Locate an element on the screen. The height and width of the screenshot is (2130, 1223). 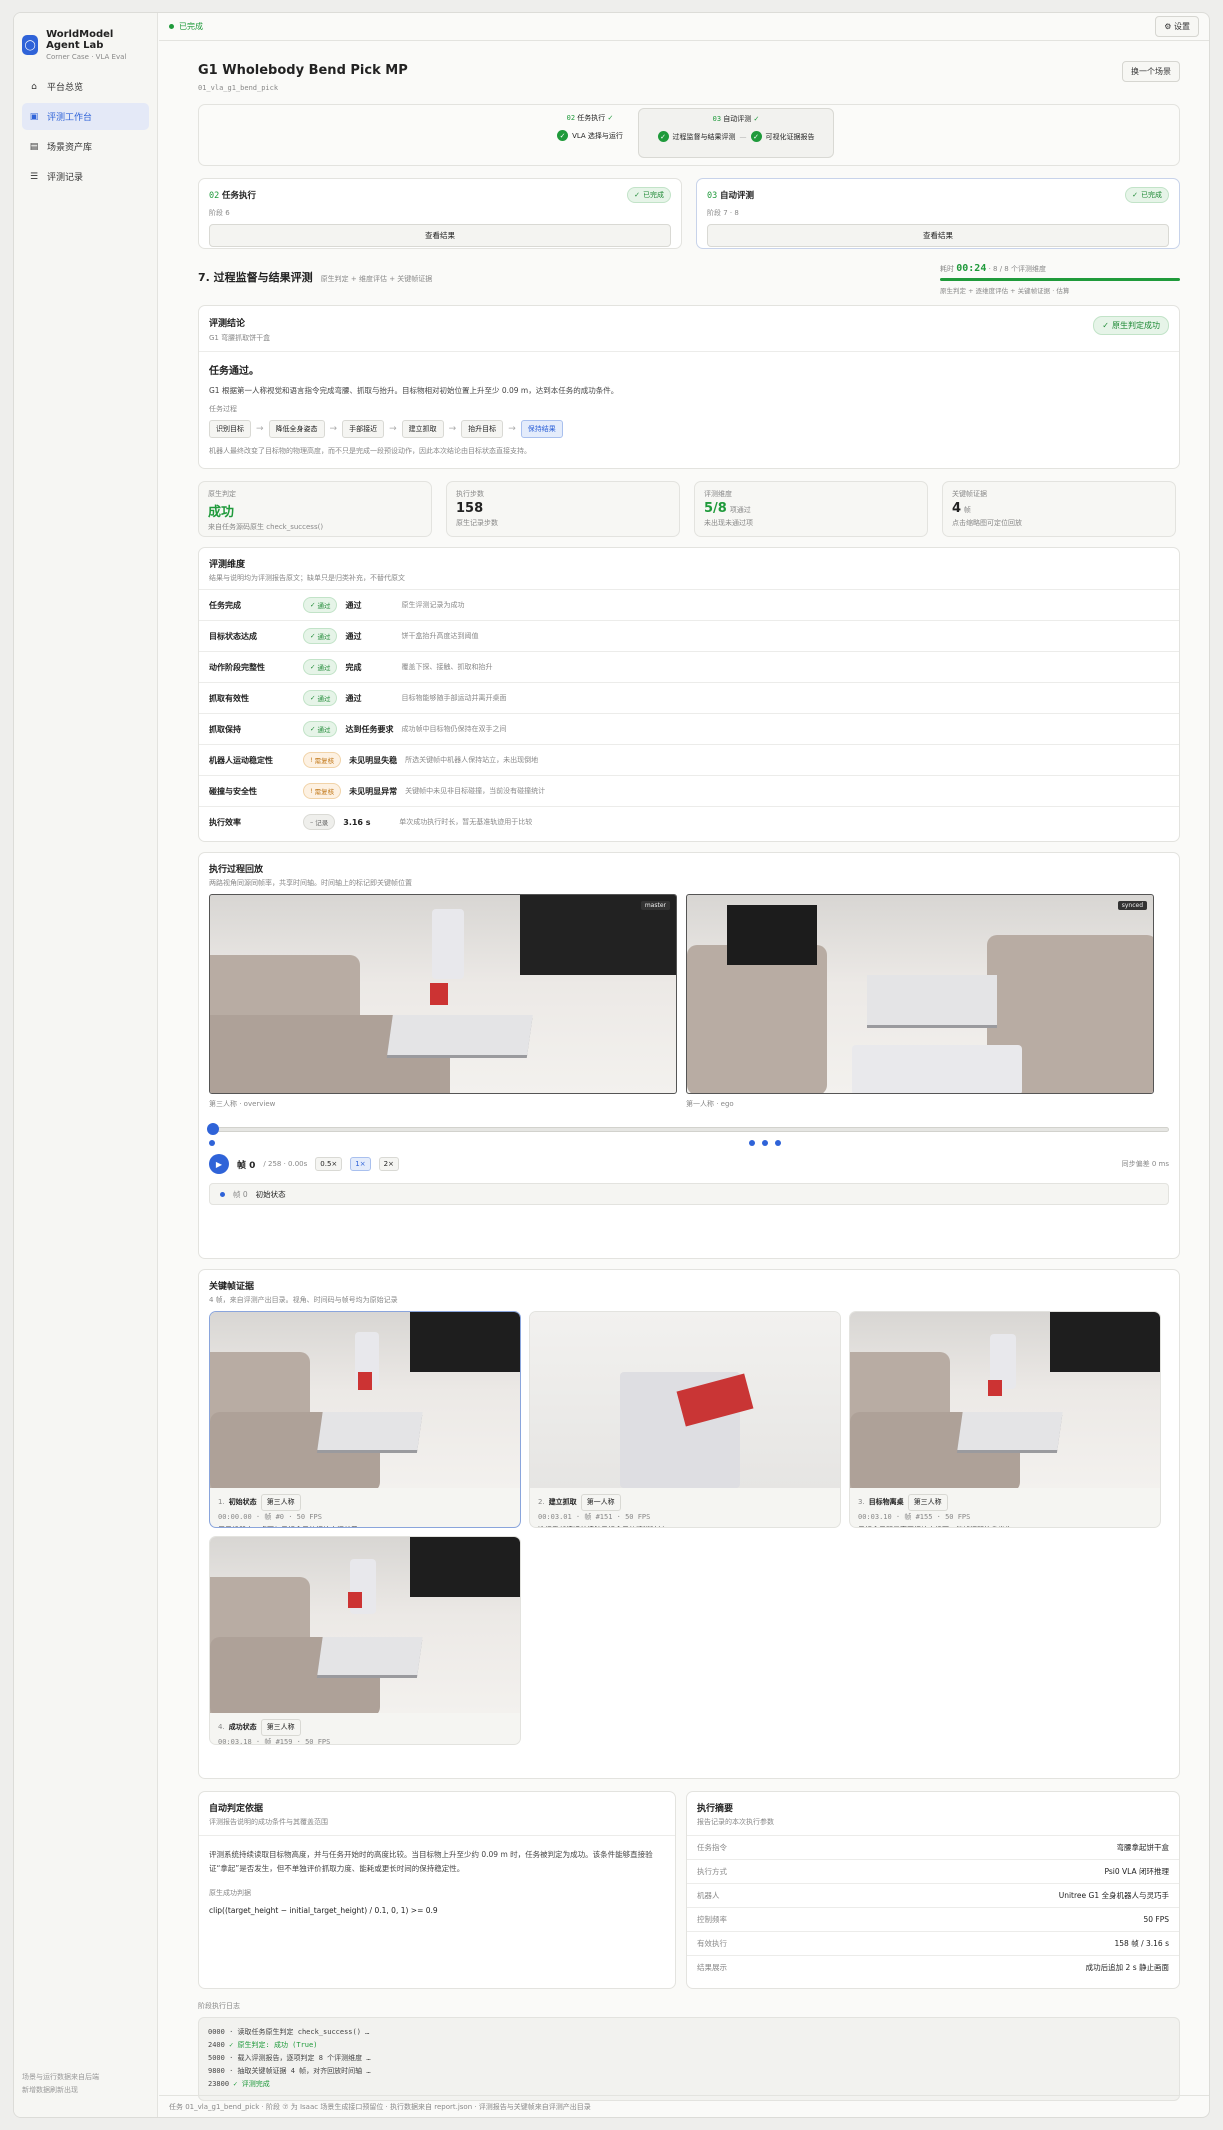
records-icon: ☰ is located at coordinates (34, 176).